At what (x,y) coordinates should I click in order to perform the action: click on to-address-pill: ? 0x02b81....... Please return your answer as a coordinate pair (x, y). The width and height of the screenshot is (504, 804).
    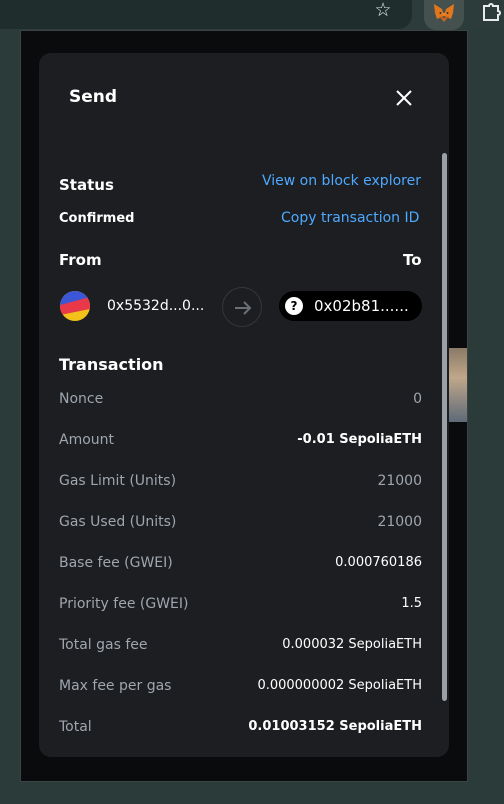
    Looking at the image, I should click on (350, 306).